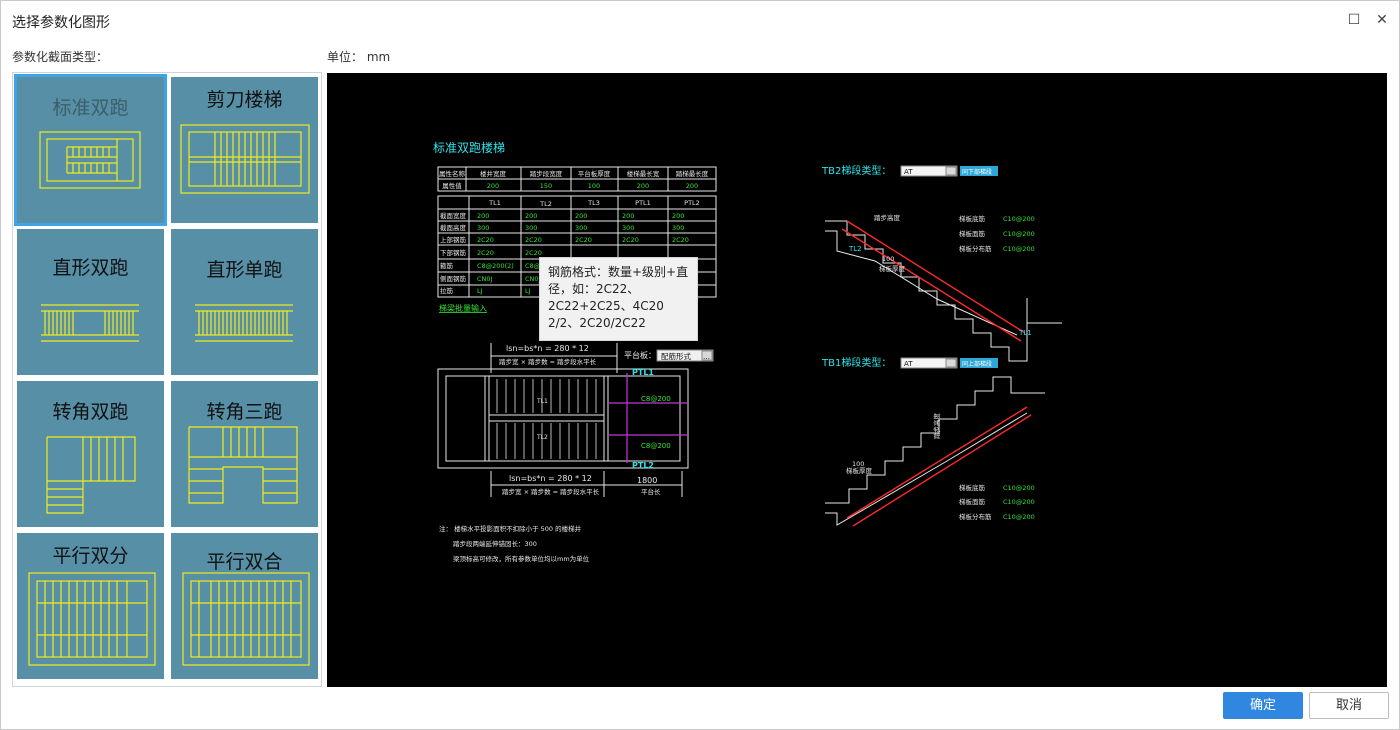 This screenshot has height=730, width=1400. Describe the element at coordinates (244, 606) in the screenshot. I see `thumb-parallel-merge: 平行双合` at that location.